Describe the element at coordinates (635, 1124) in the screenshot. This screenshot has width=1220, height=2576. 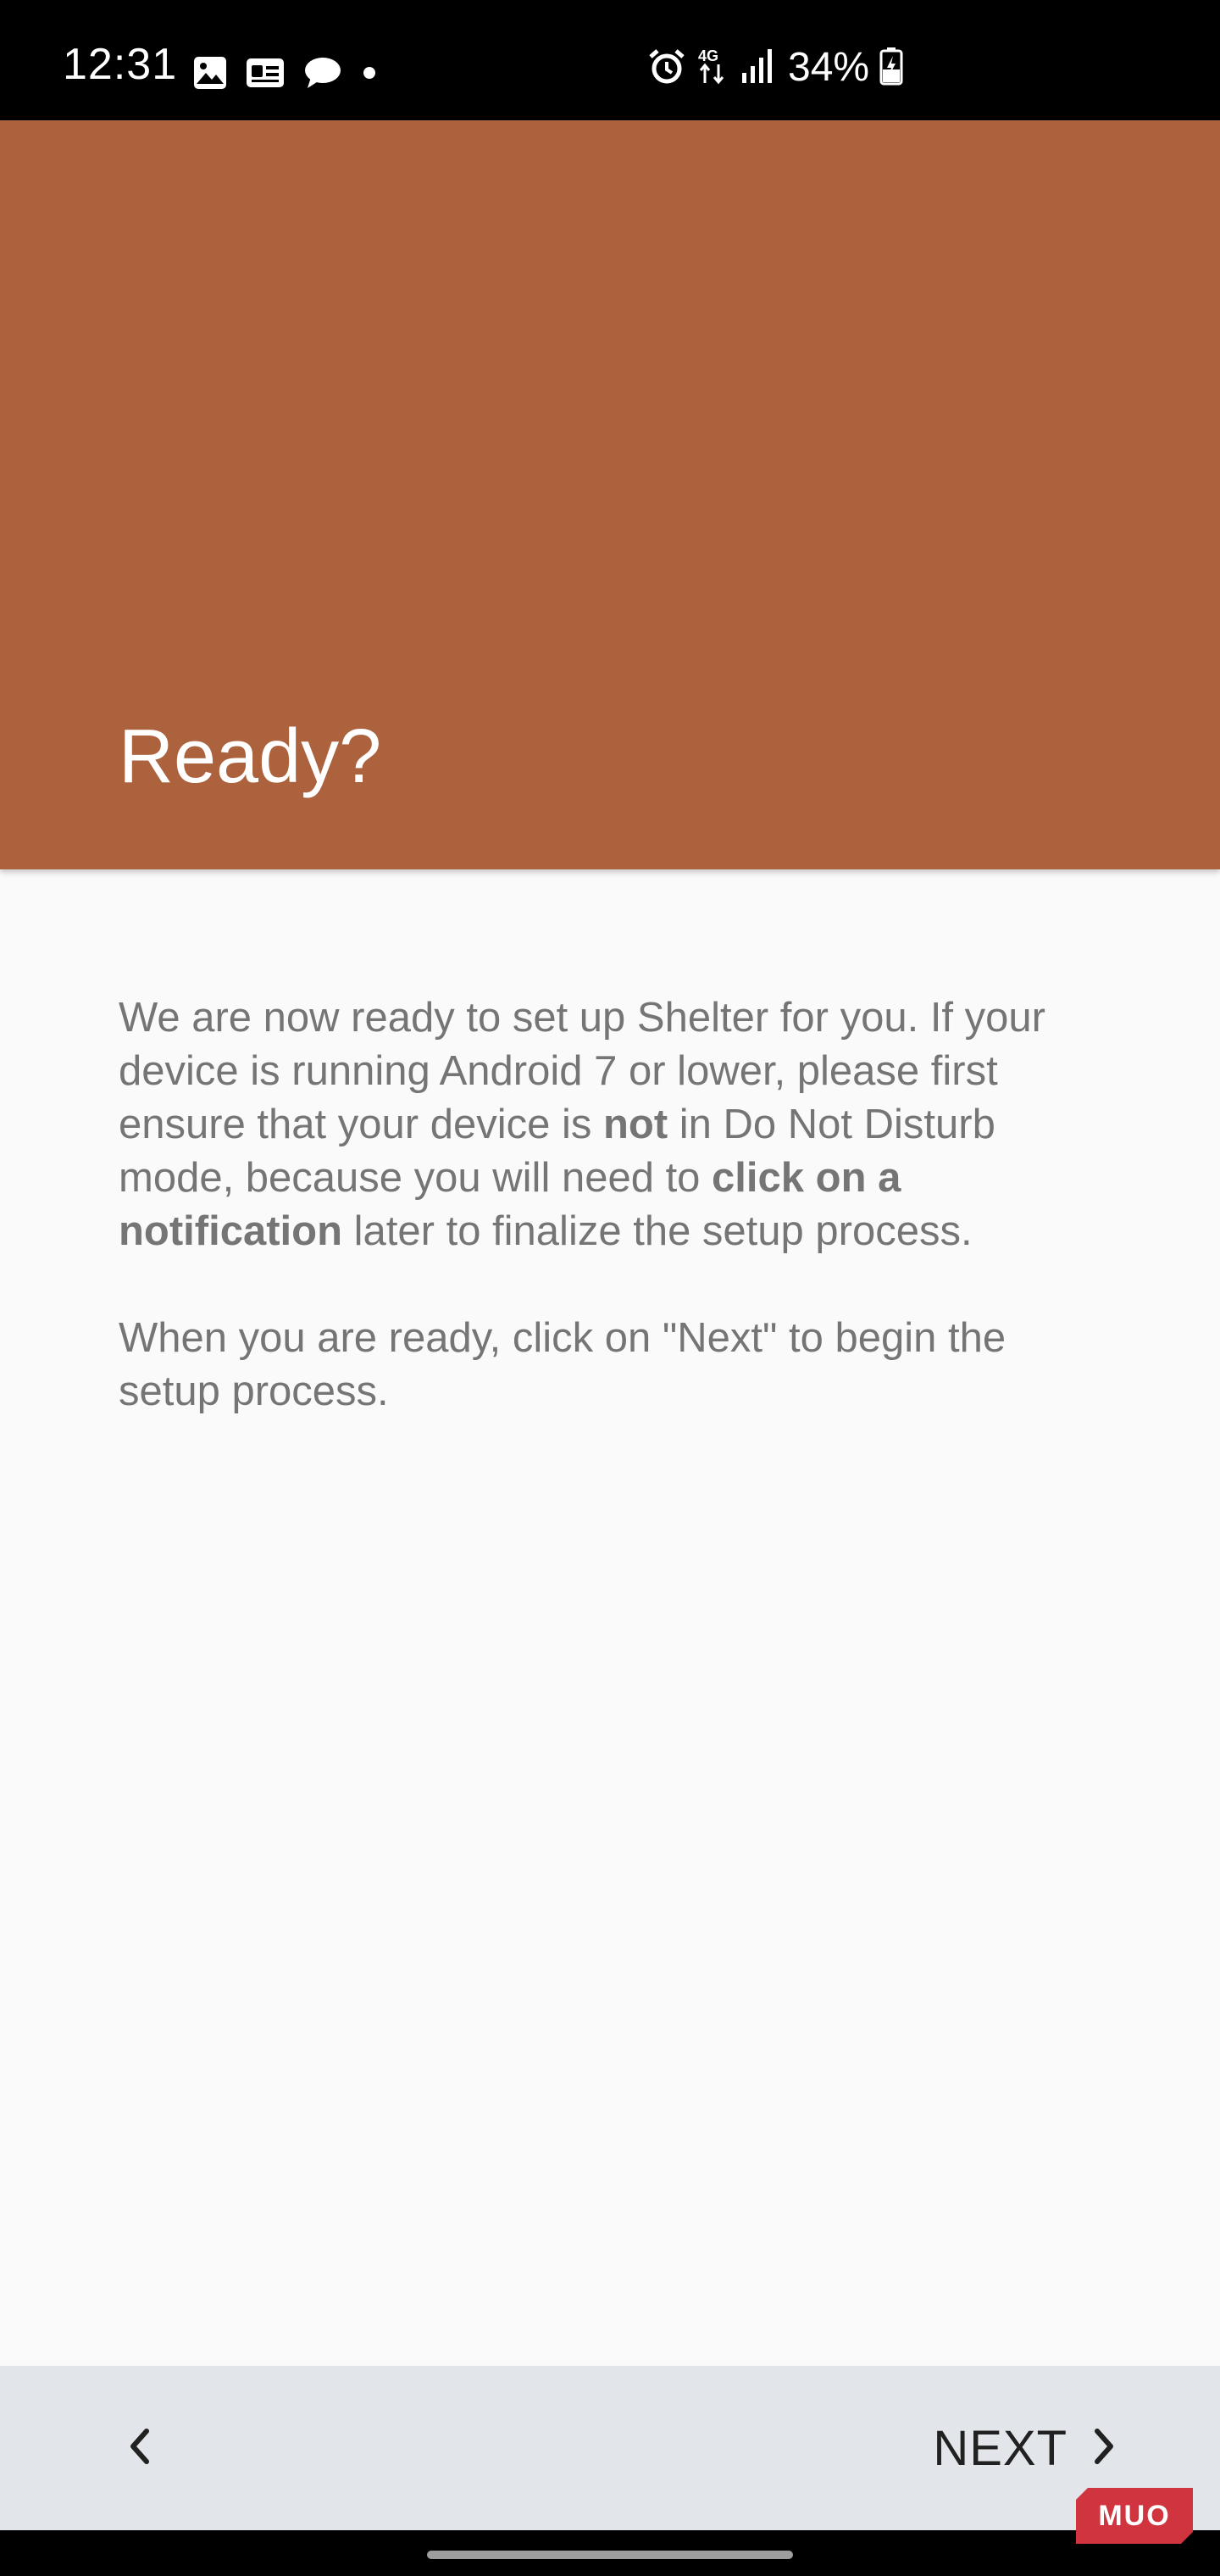
I see `emphasis-not: not` at that location.